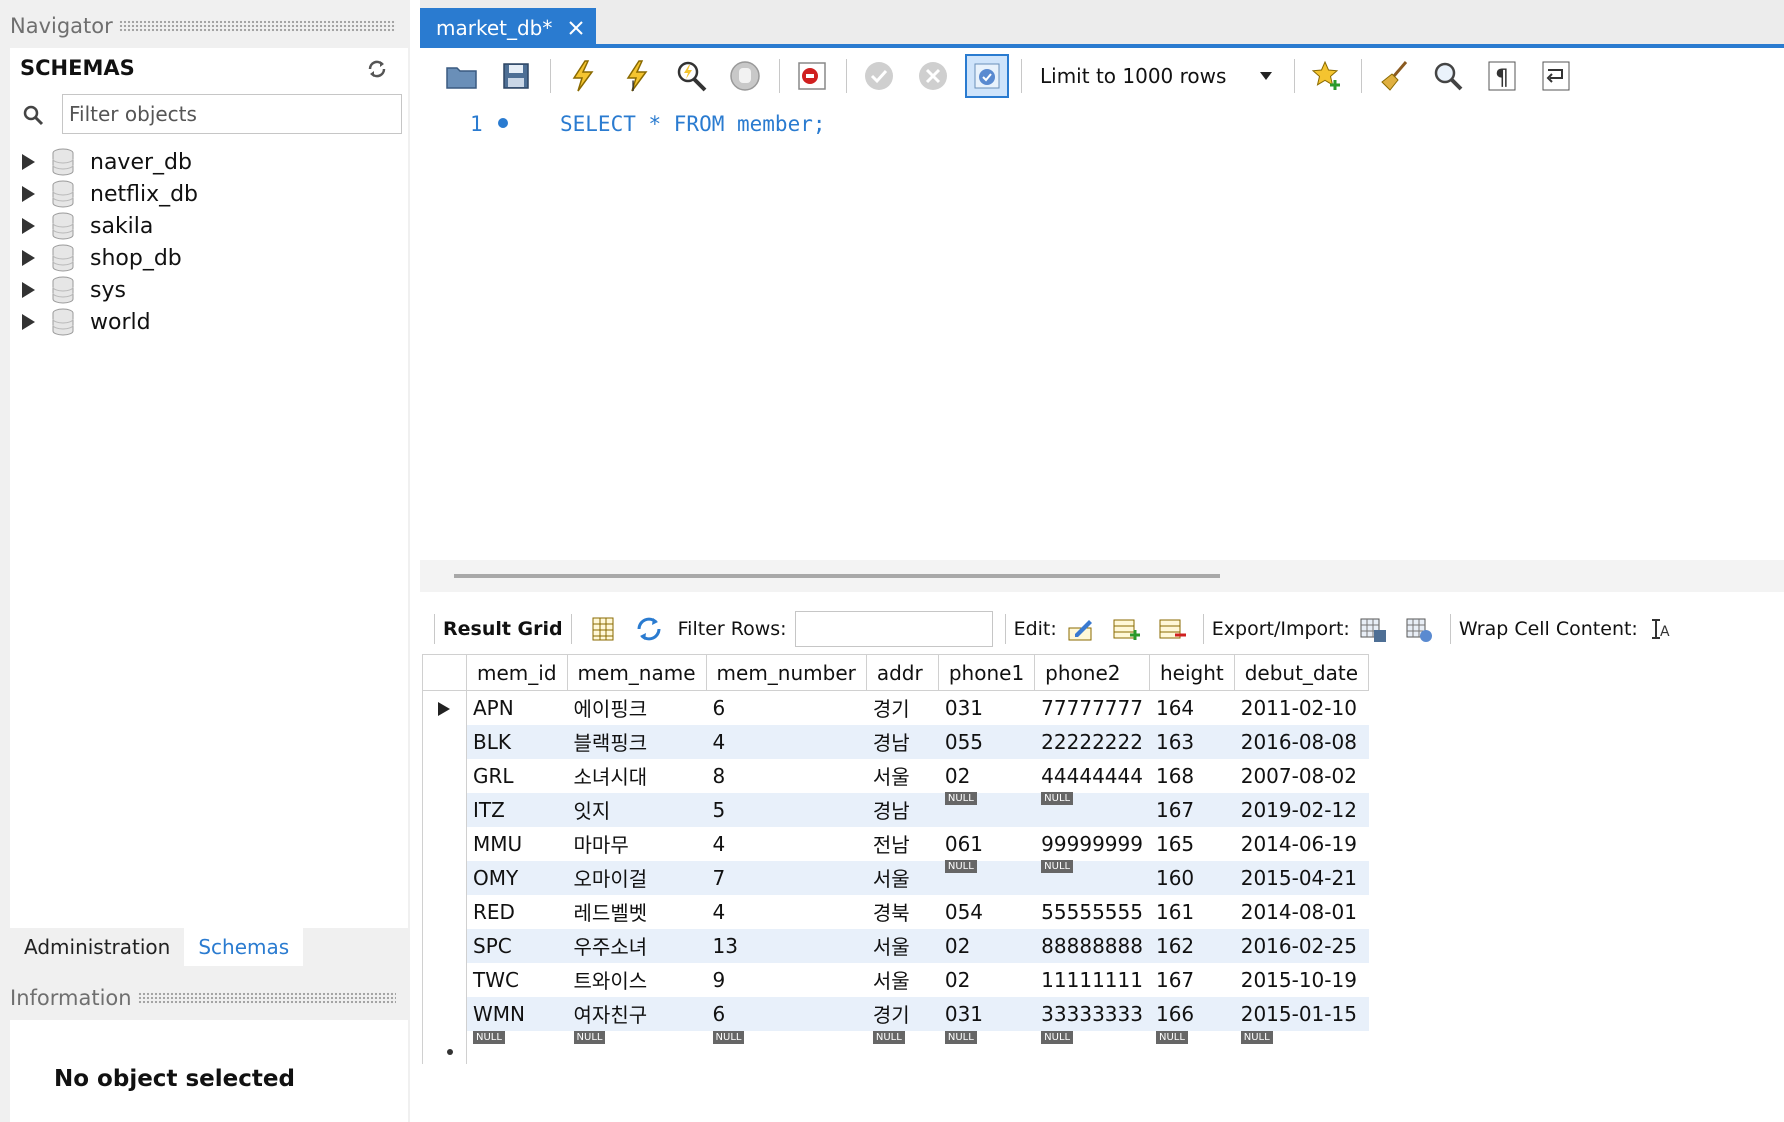  What do you see at coordinates (109, 258) in the screenshot?
I see `schema-item: shop_db` at bounding box center [109, 258].